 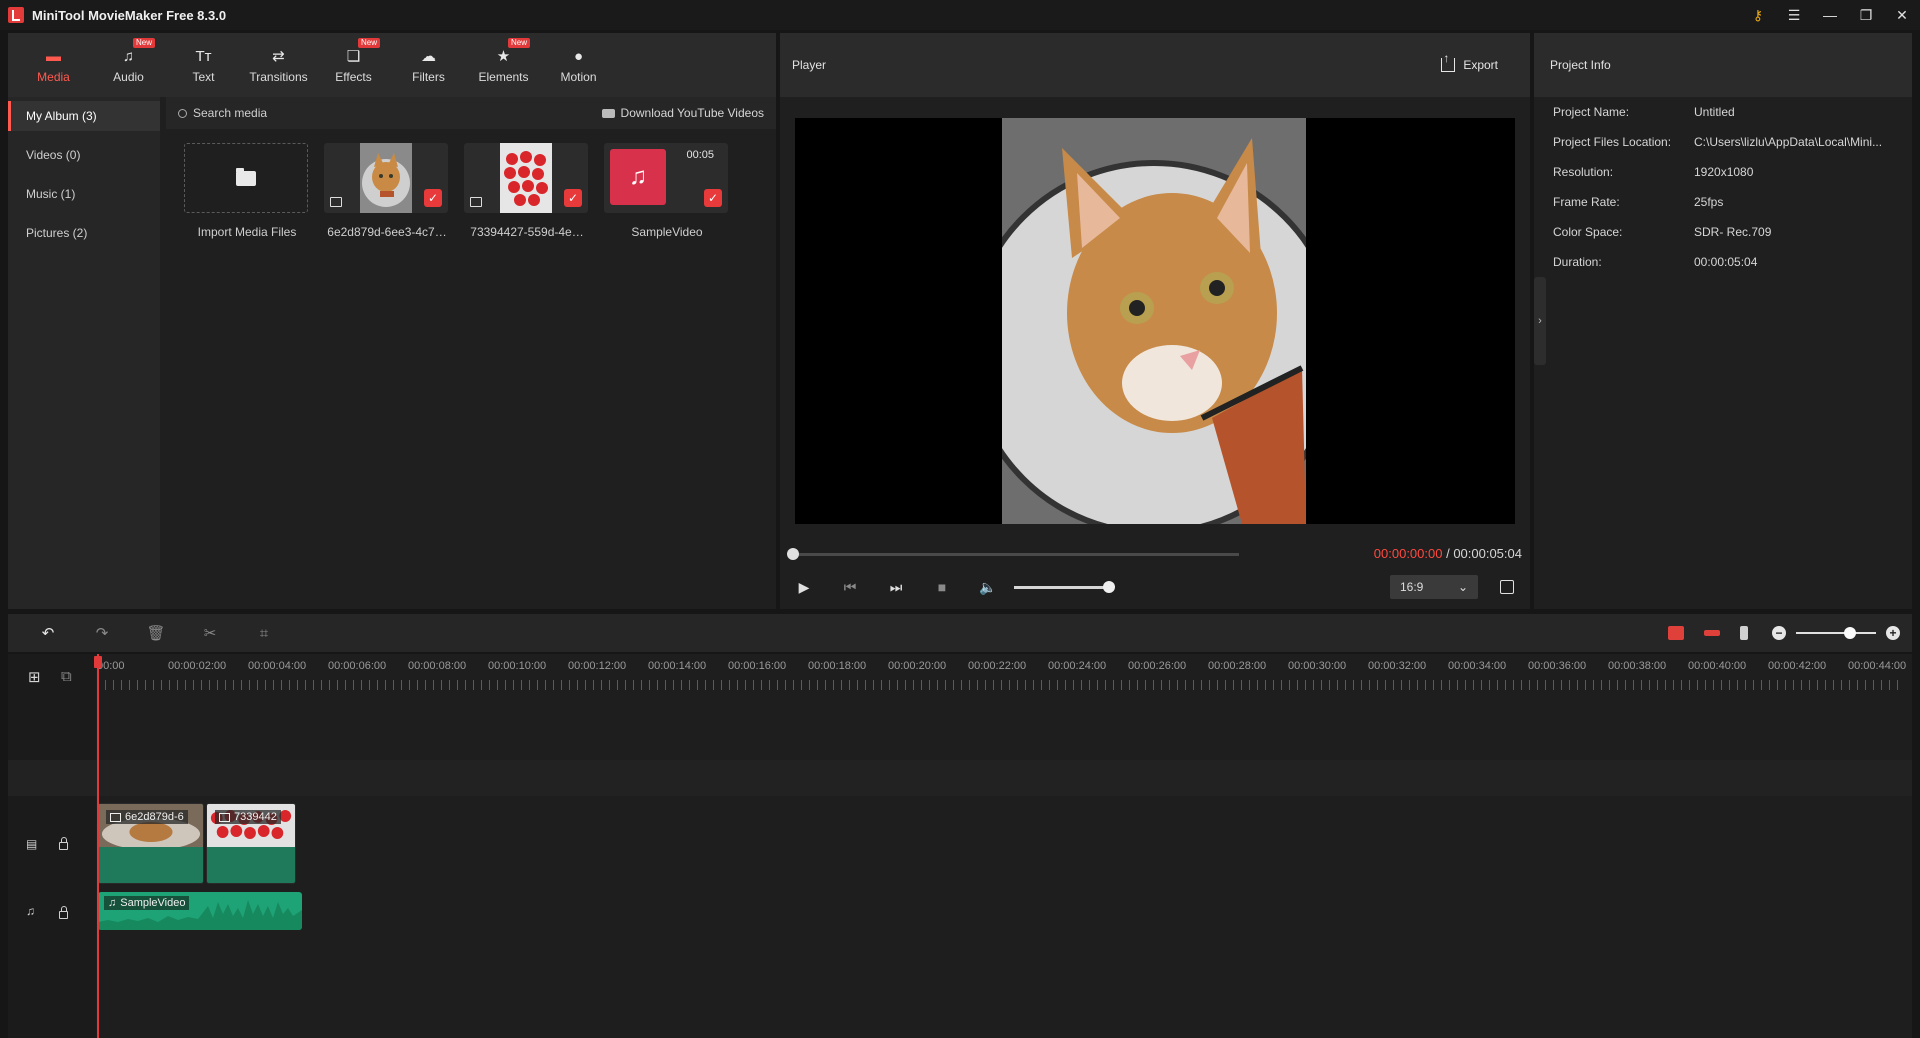 I want to click on music-note-icon: ♫, so click(x=112, y=903).